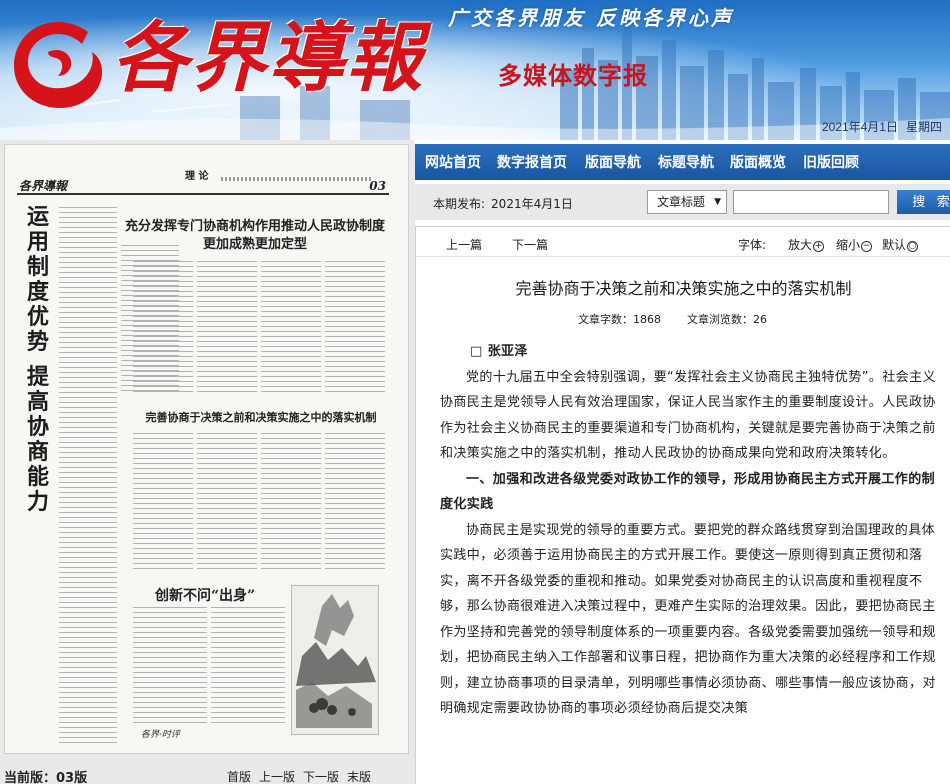  What do you see at coordinates (499, 351) in the screenshot?
I see `article-author: □ 张亚泽` at bounding box center [499, 351].